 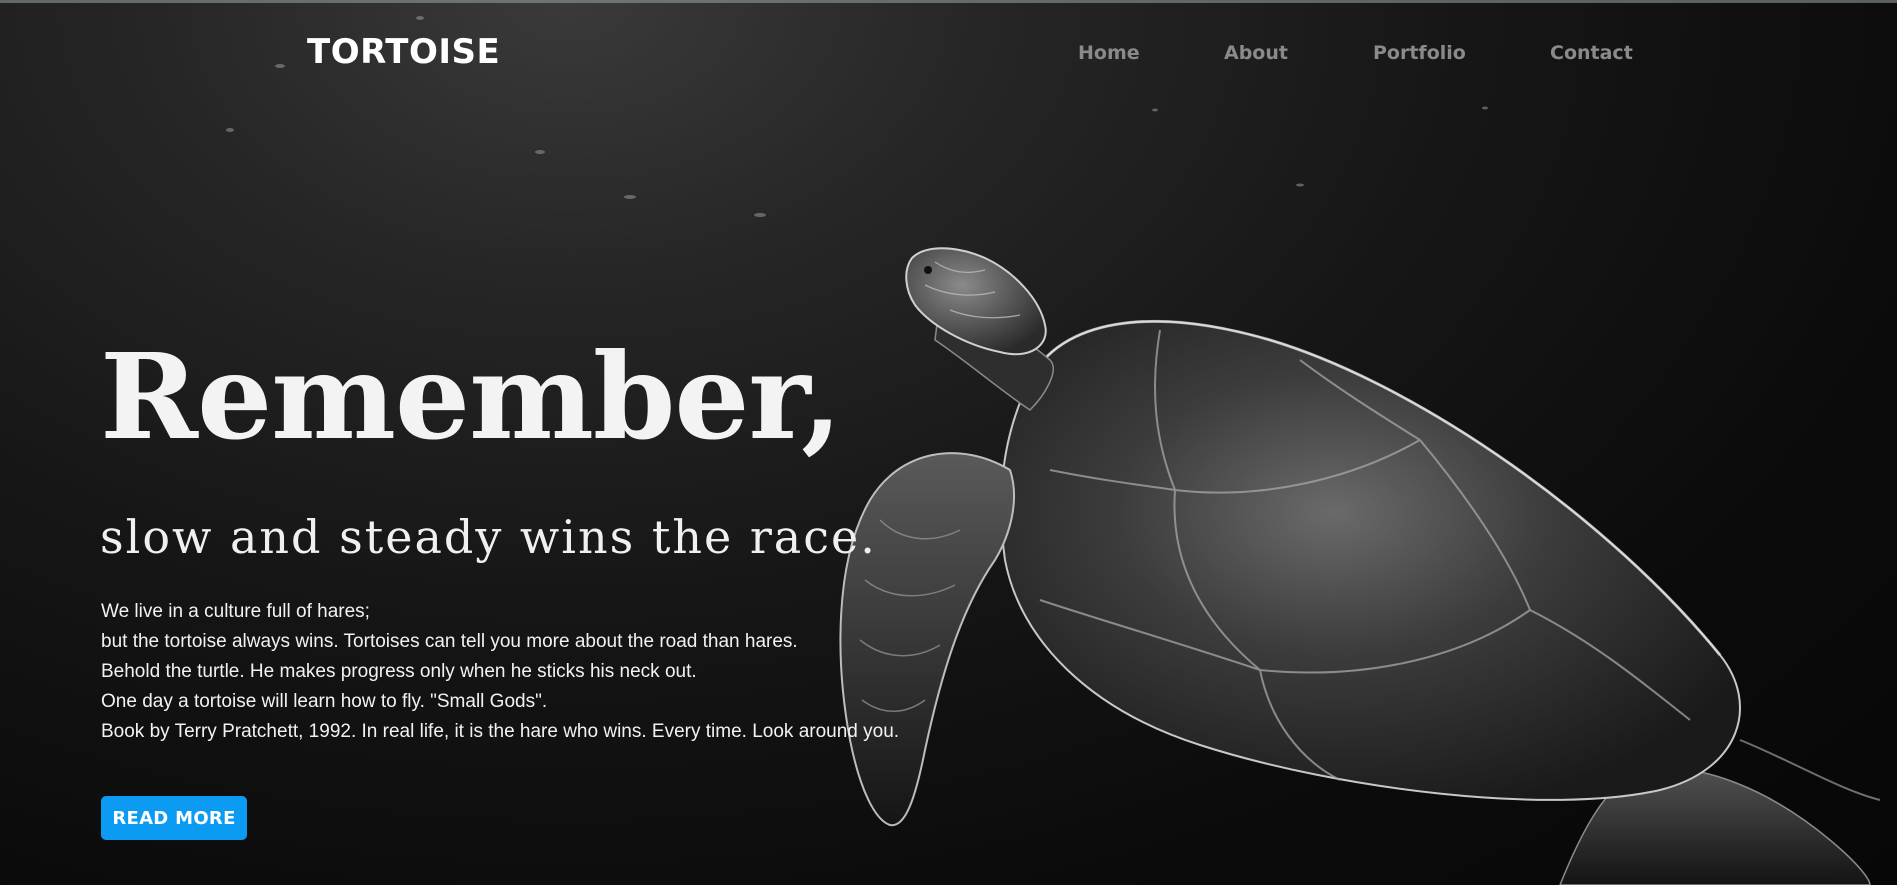 I want to click on logo: TORTOISE, so click(x=403, y=52).